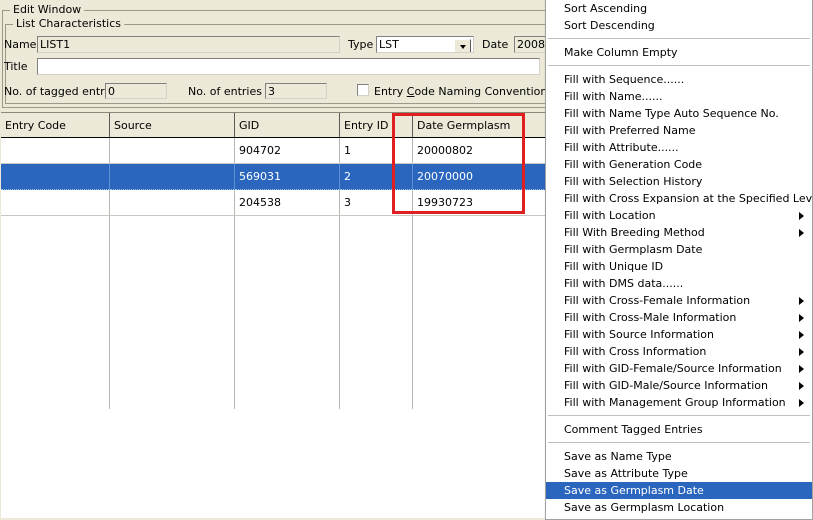 This screenshot has width=813, height=520. Describe the element at coordinates (679, 456) in the screenshot. I see `menu-item-save-as-name-type: Save as Name Type` at that location.